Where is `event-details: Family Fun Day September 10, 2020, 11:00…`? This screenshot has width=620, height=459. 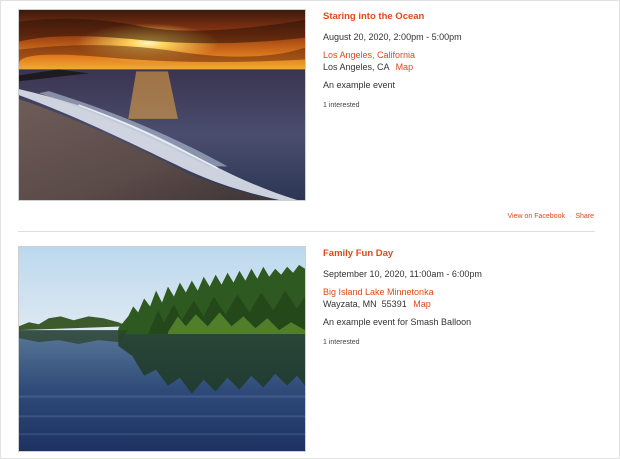 event-details: Family Fun Day September 10, 2020, 11:00… is located at coordinates (458, 297).